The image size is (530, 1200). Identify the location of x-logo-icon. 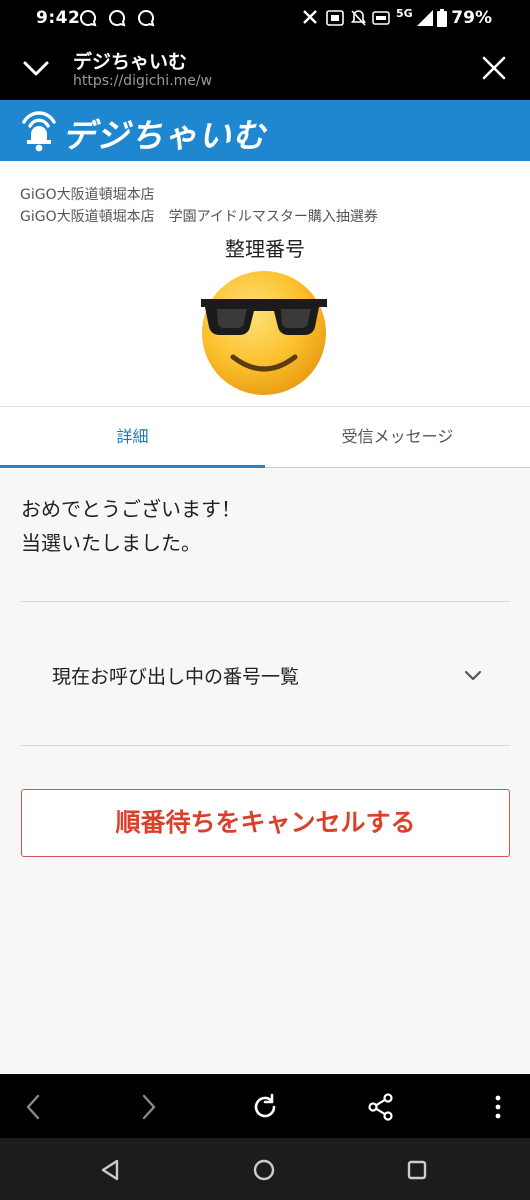
(310, 17).